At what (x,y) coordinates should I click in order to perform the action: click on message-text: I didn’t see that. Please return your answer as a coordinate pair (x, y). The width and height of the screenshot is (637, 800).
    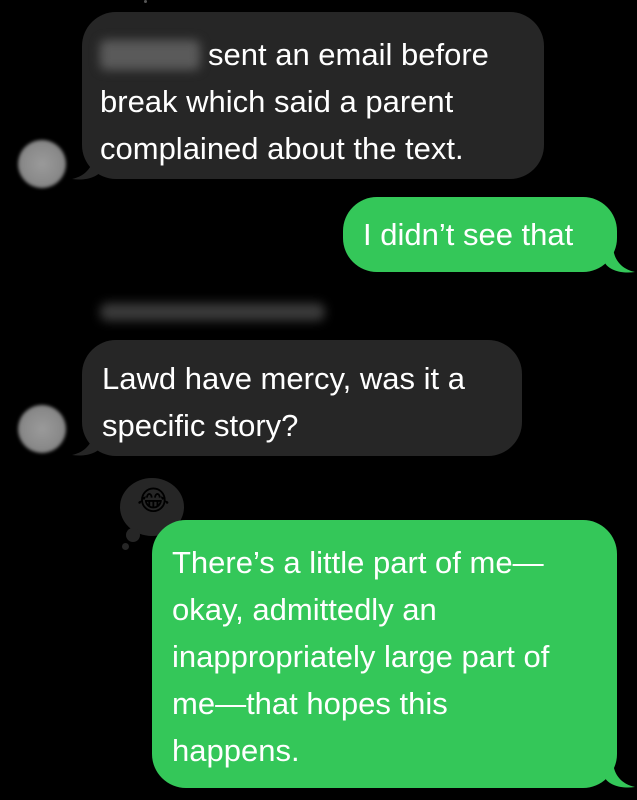
    Looking at the image, I should click on (468, 234).